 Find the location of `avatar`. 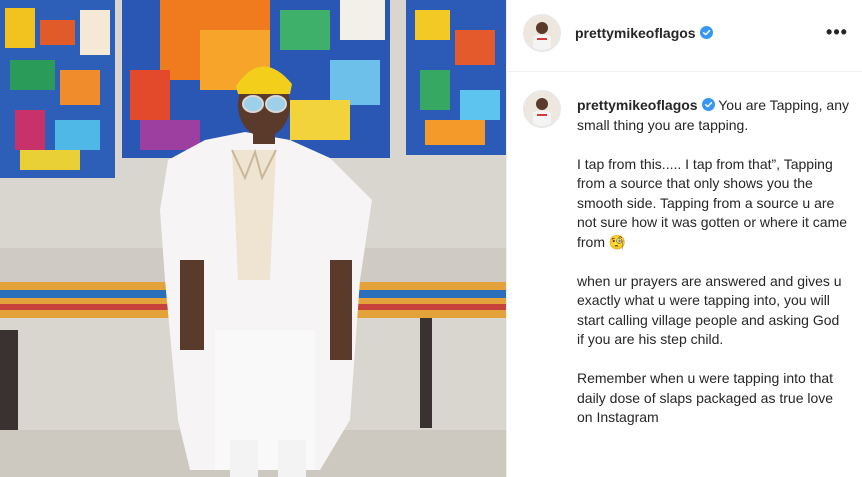

avatar is located at coordinates (542, 33).